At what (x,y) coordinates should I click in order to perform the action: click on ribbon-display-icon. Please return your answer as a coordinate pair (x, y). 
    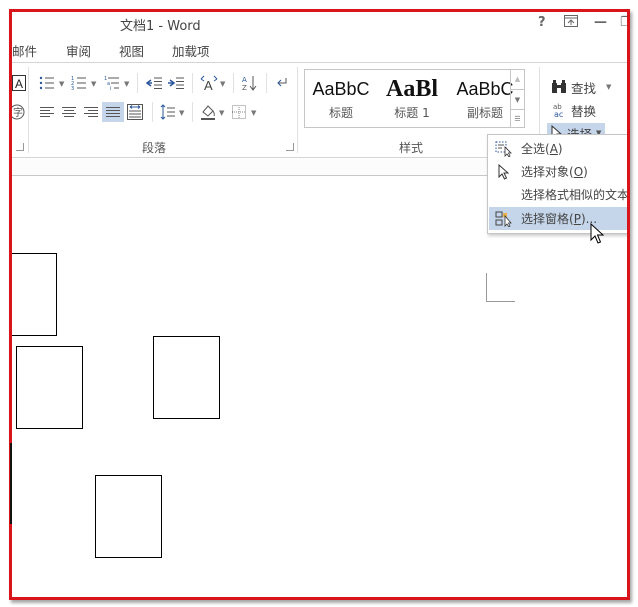
    Looking at the image, I should click on (571, 21).